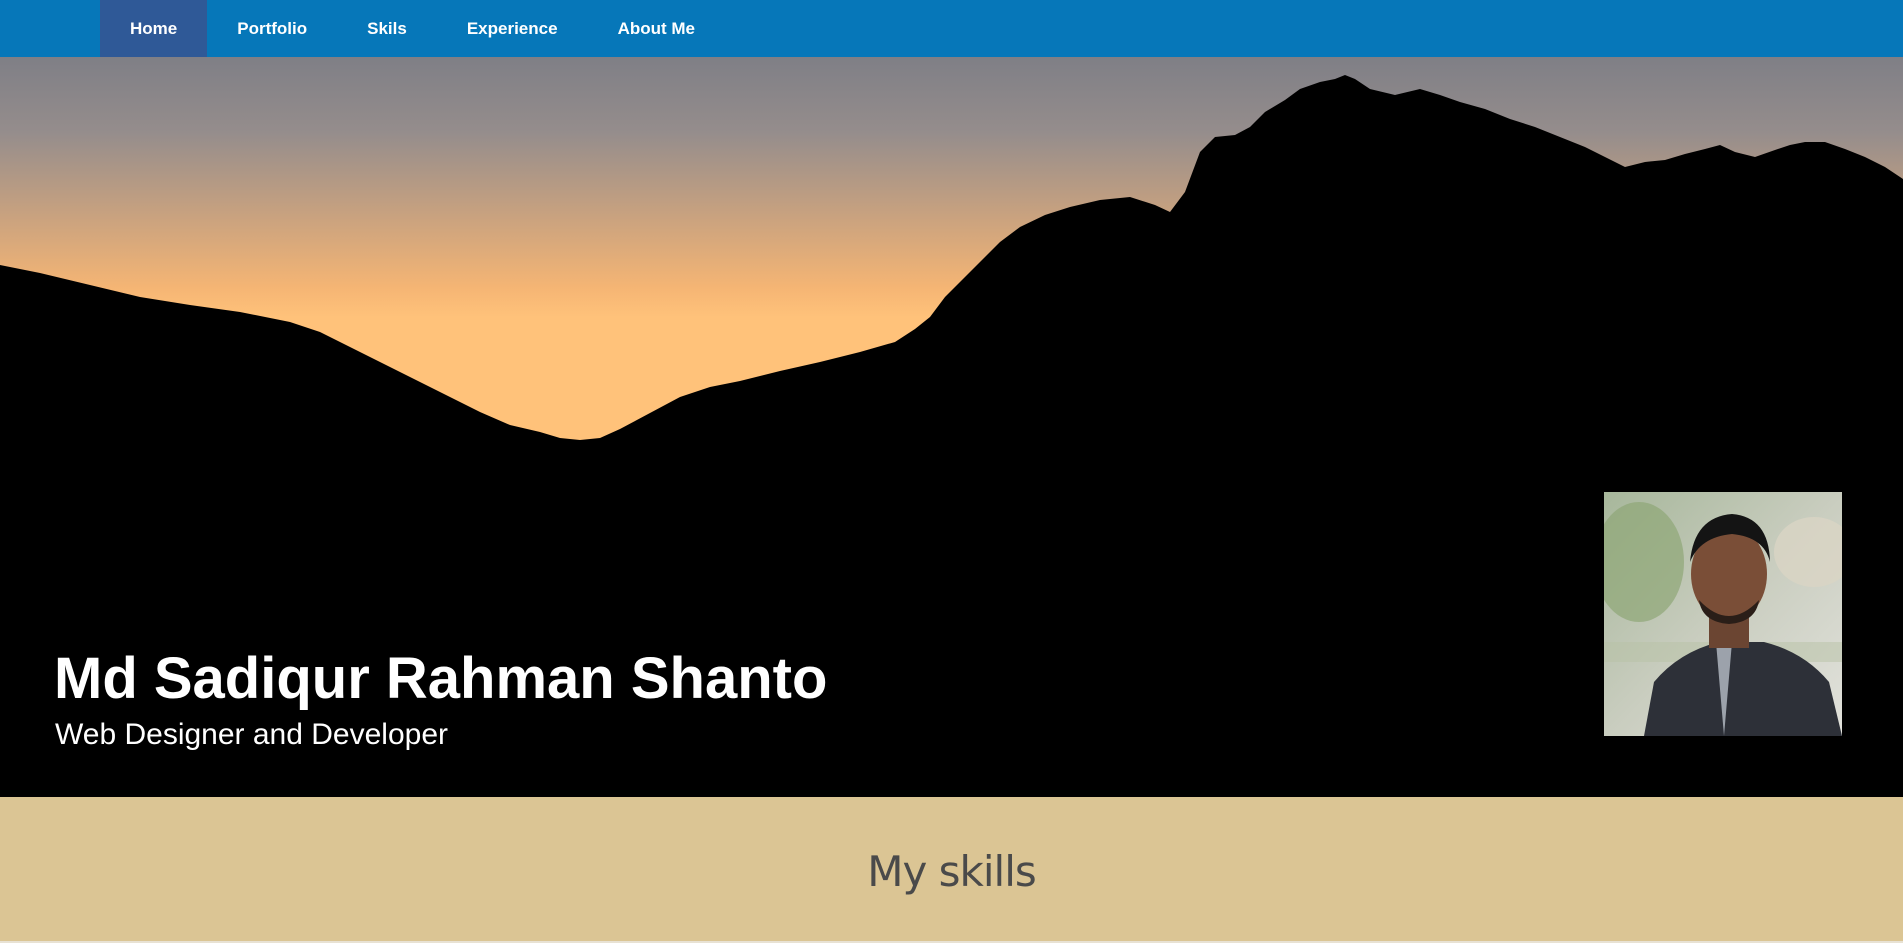 This screenshot has width=1903, height=943. I want to click on skills-heading: My skills, so click(952, 871).